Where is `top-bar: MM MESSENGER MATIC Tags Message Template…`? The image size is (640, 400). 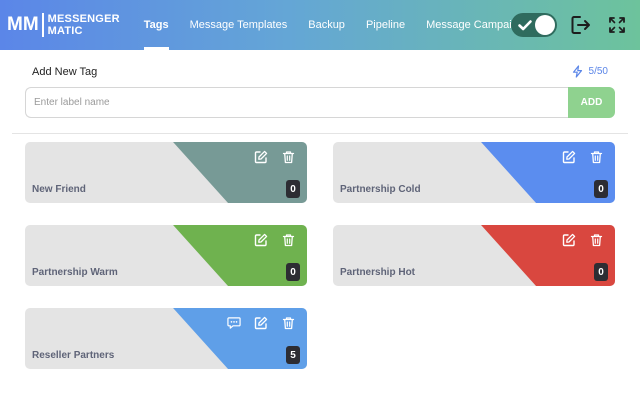
top-bar: MM MESSENGER MATIC Tags Message Template… is located at coordinates (320, 25).